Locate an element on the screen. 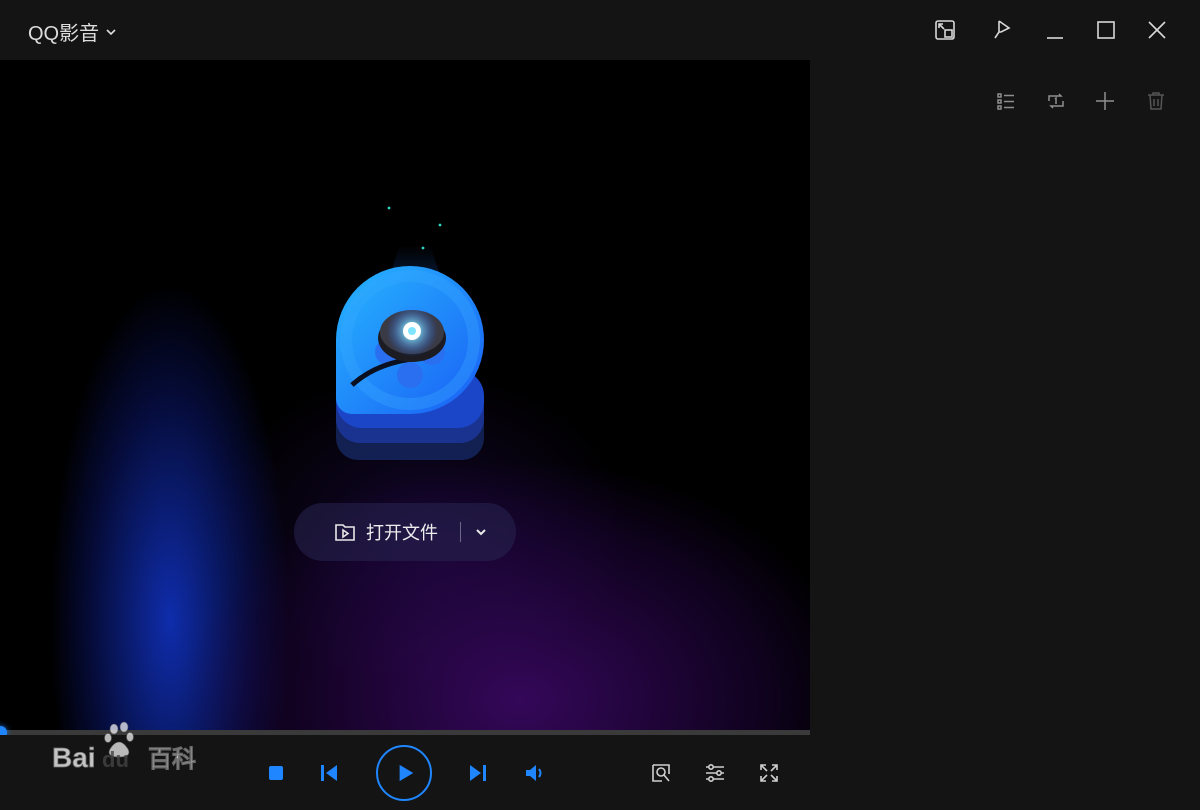  next-button is located at coordinates (478, 773).